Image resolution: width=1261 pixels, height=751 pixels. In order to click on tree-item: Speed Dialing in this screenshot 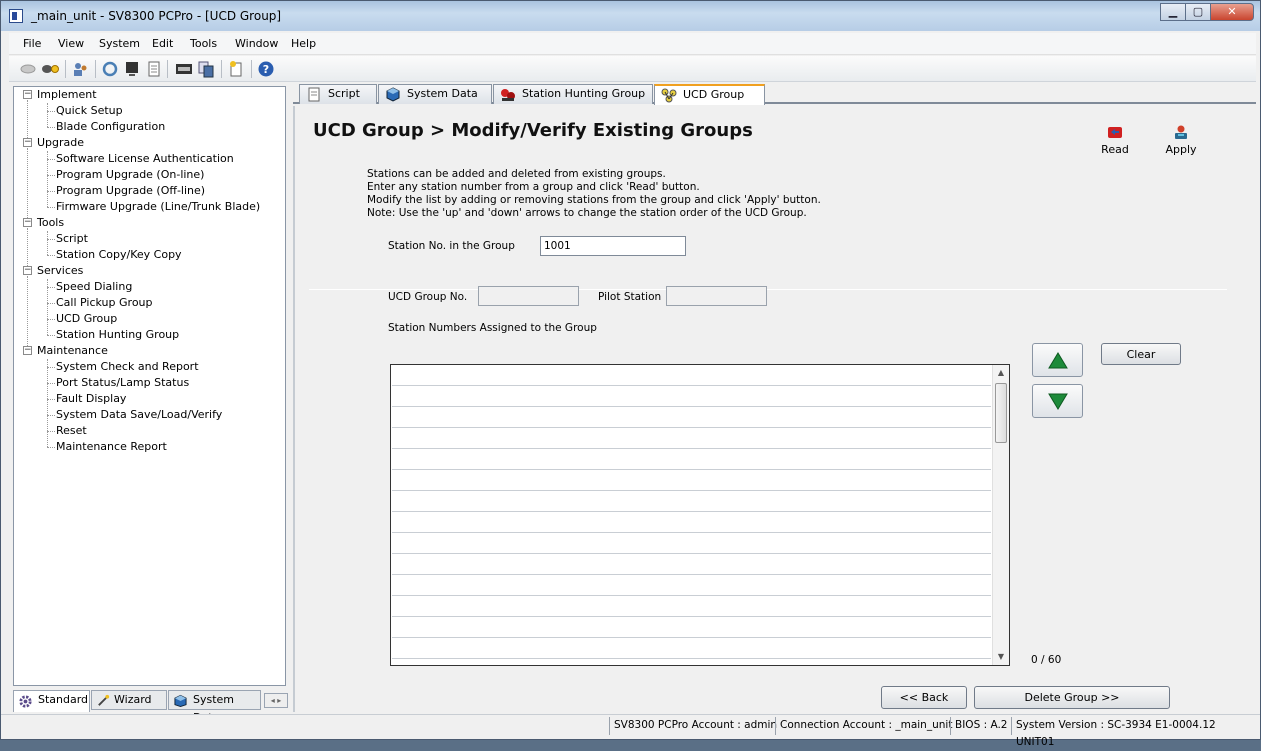, I will do `click(94, 287)`.